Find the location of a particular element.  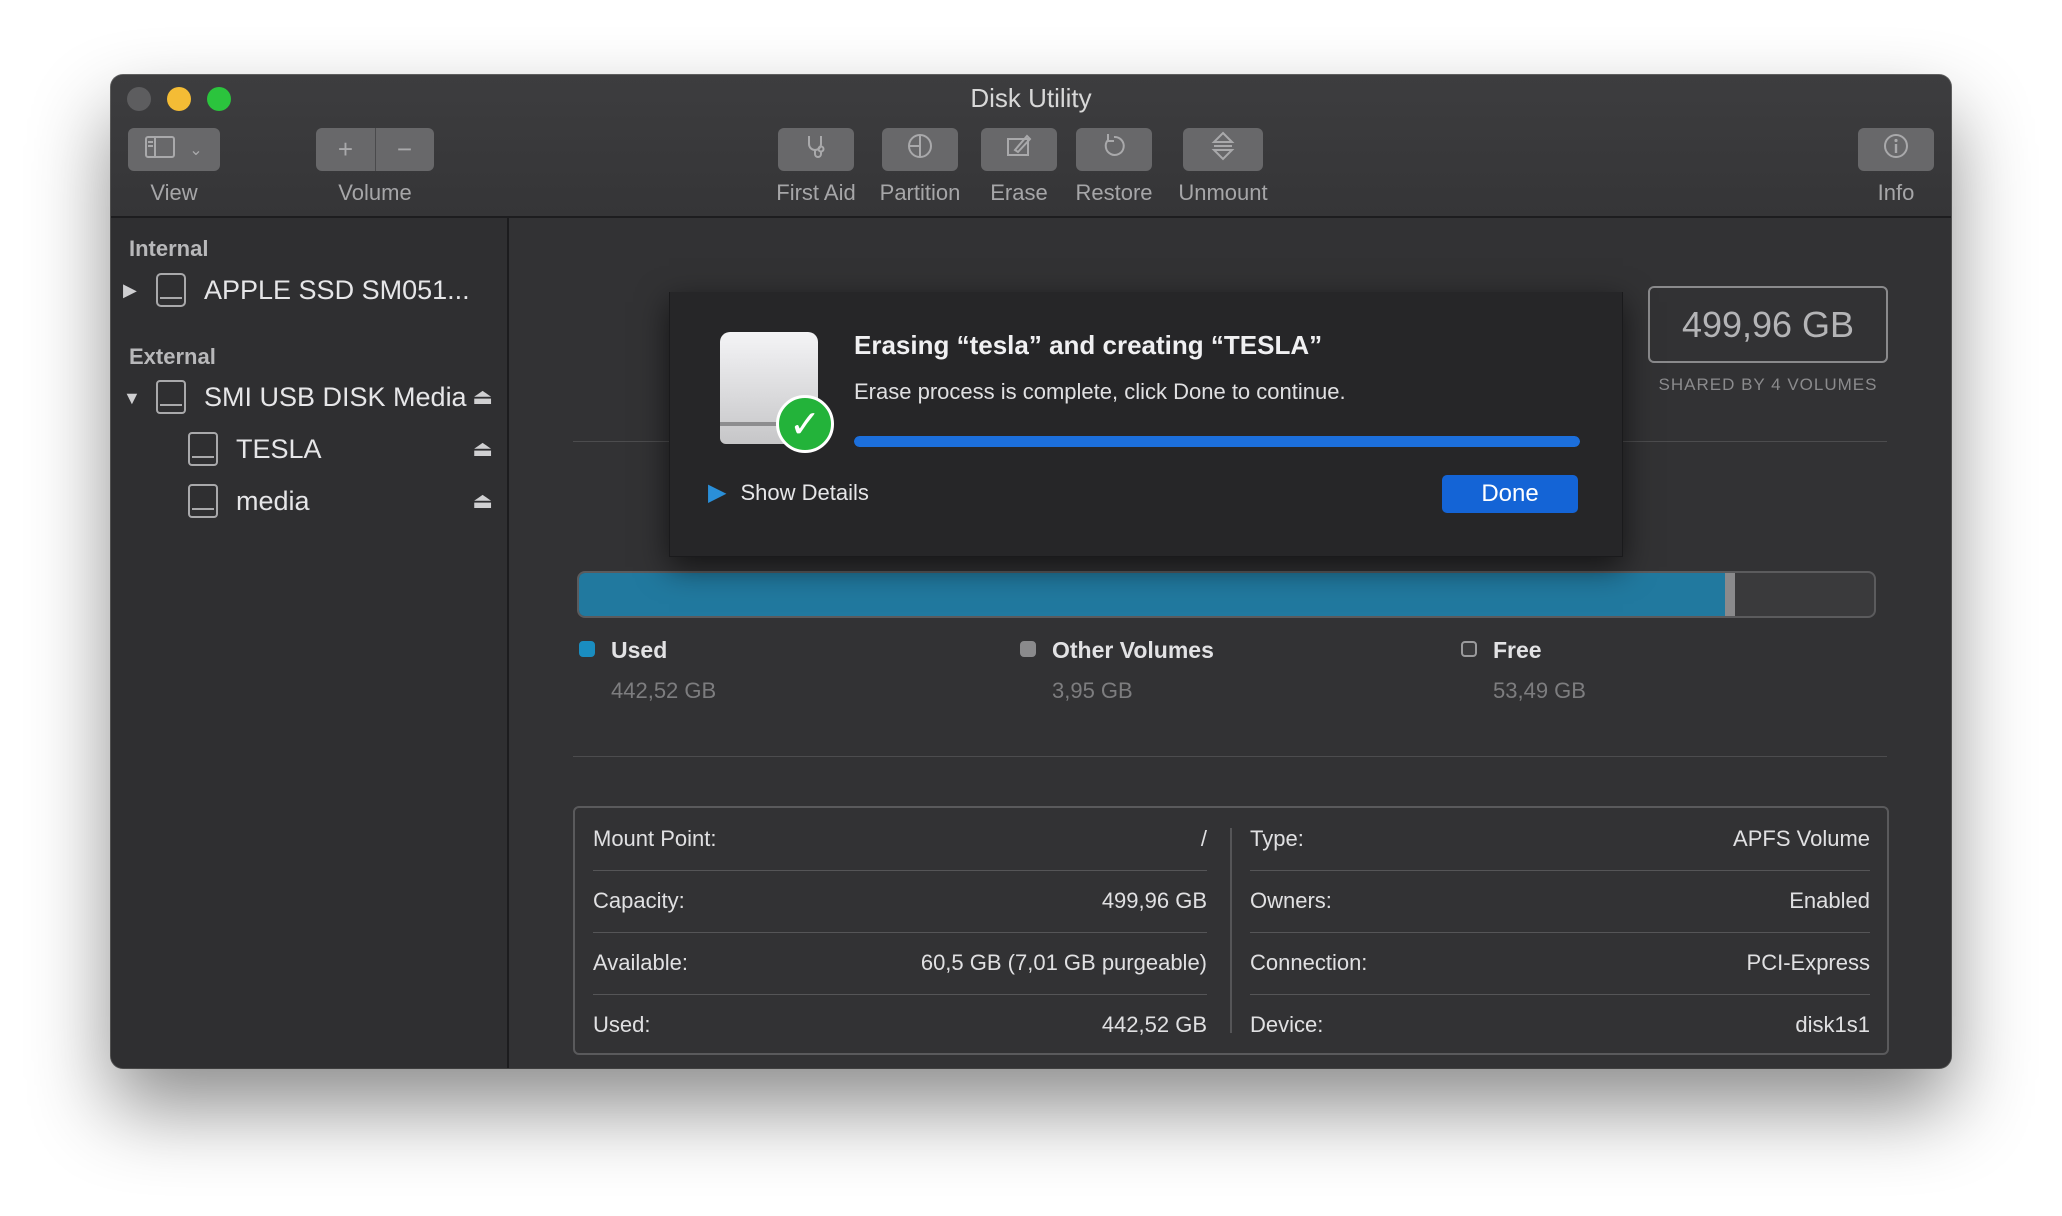

external-section-header: External is located at coordinates (172, 356).